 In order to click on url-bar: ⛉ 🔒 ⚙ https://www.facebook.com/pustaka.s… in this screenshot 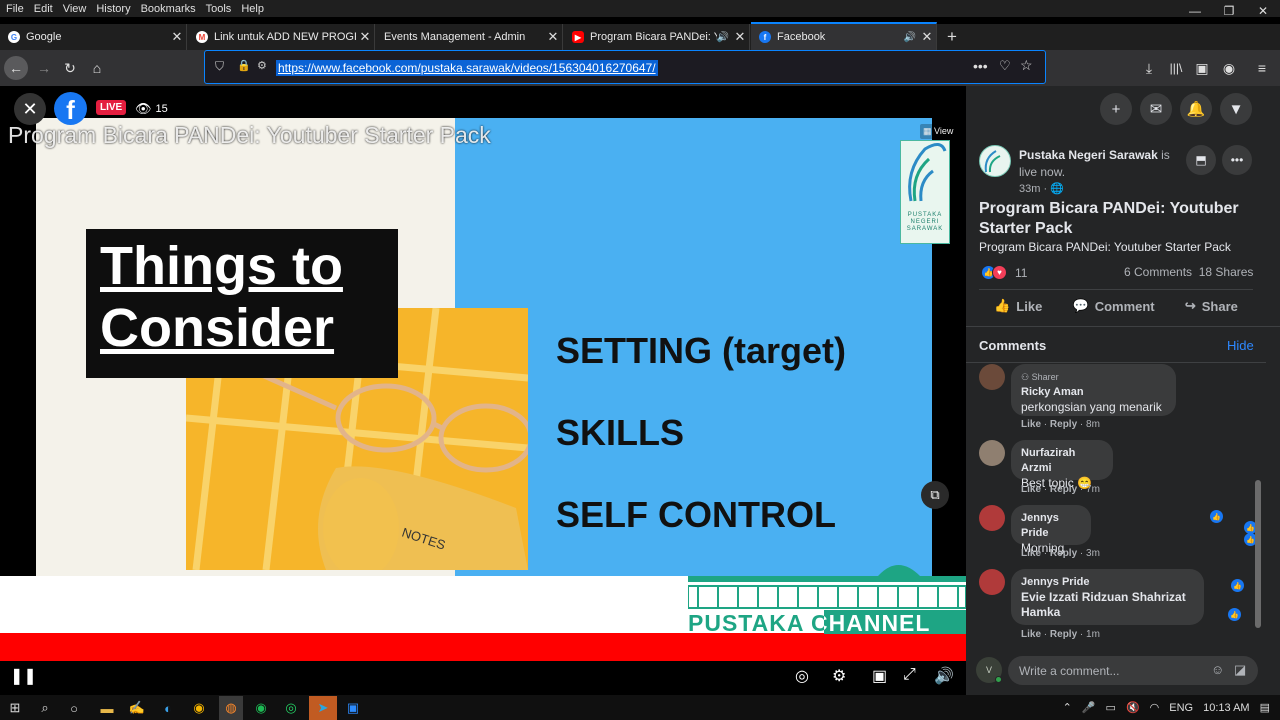, I will do `click(625, 67)`.